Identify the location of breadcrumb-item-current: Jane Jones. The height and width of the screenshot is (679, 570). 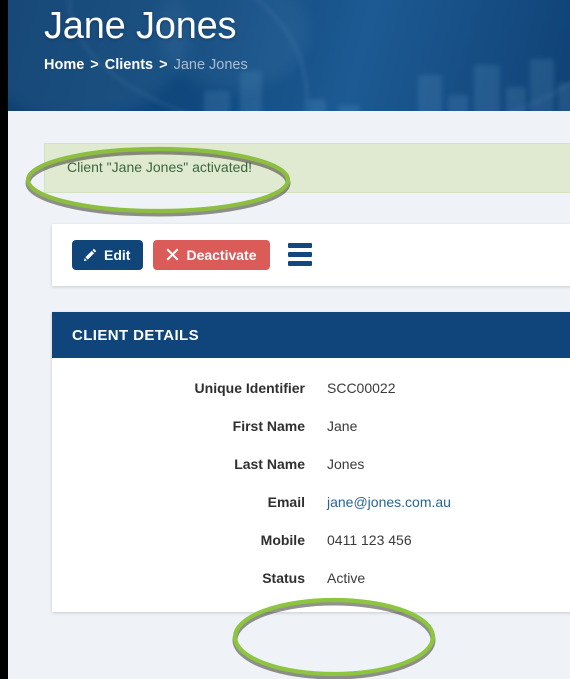
(210, 64).